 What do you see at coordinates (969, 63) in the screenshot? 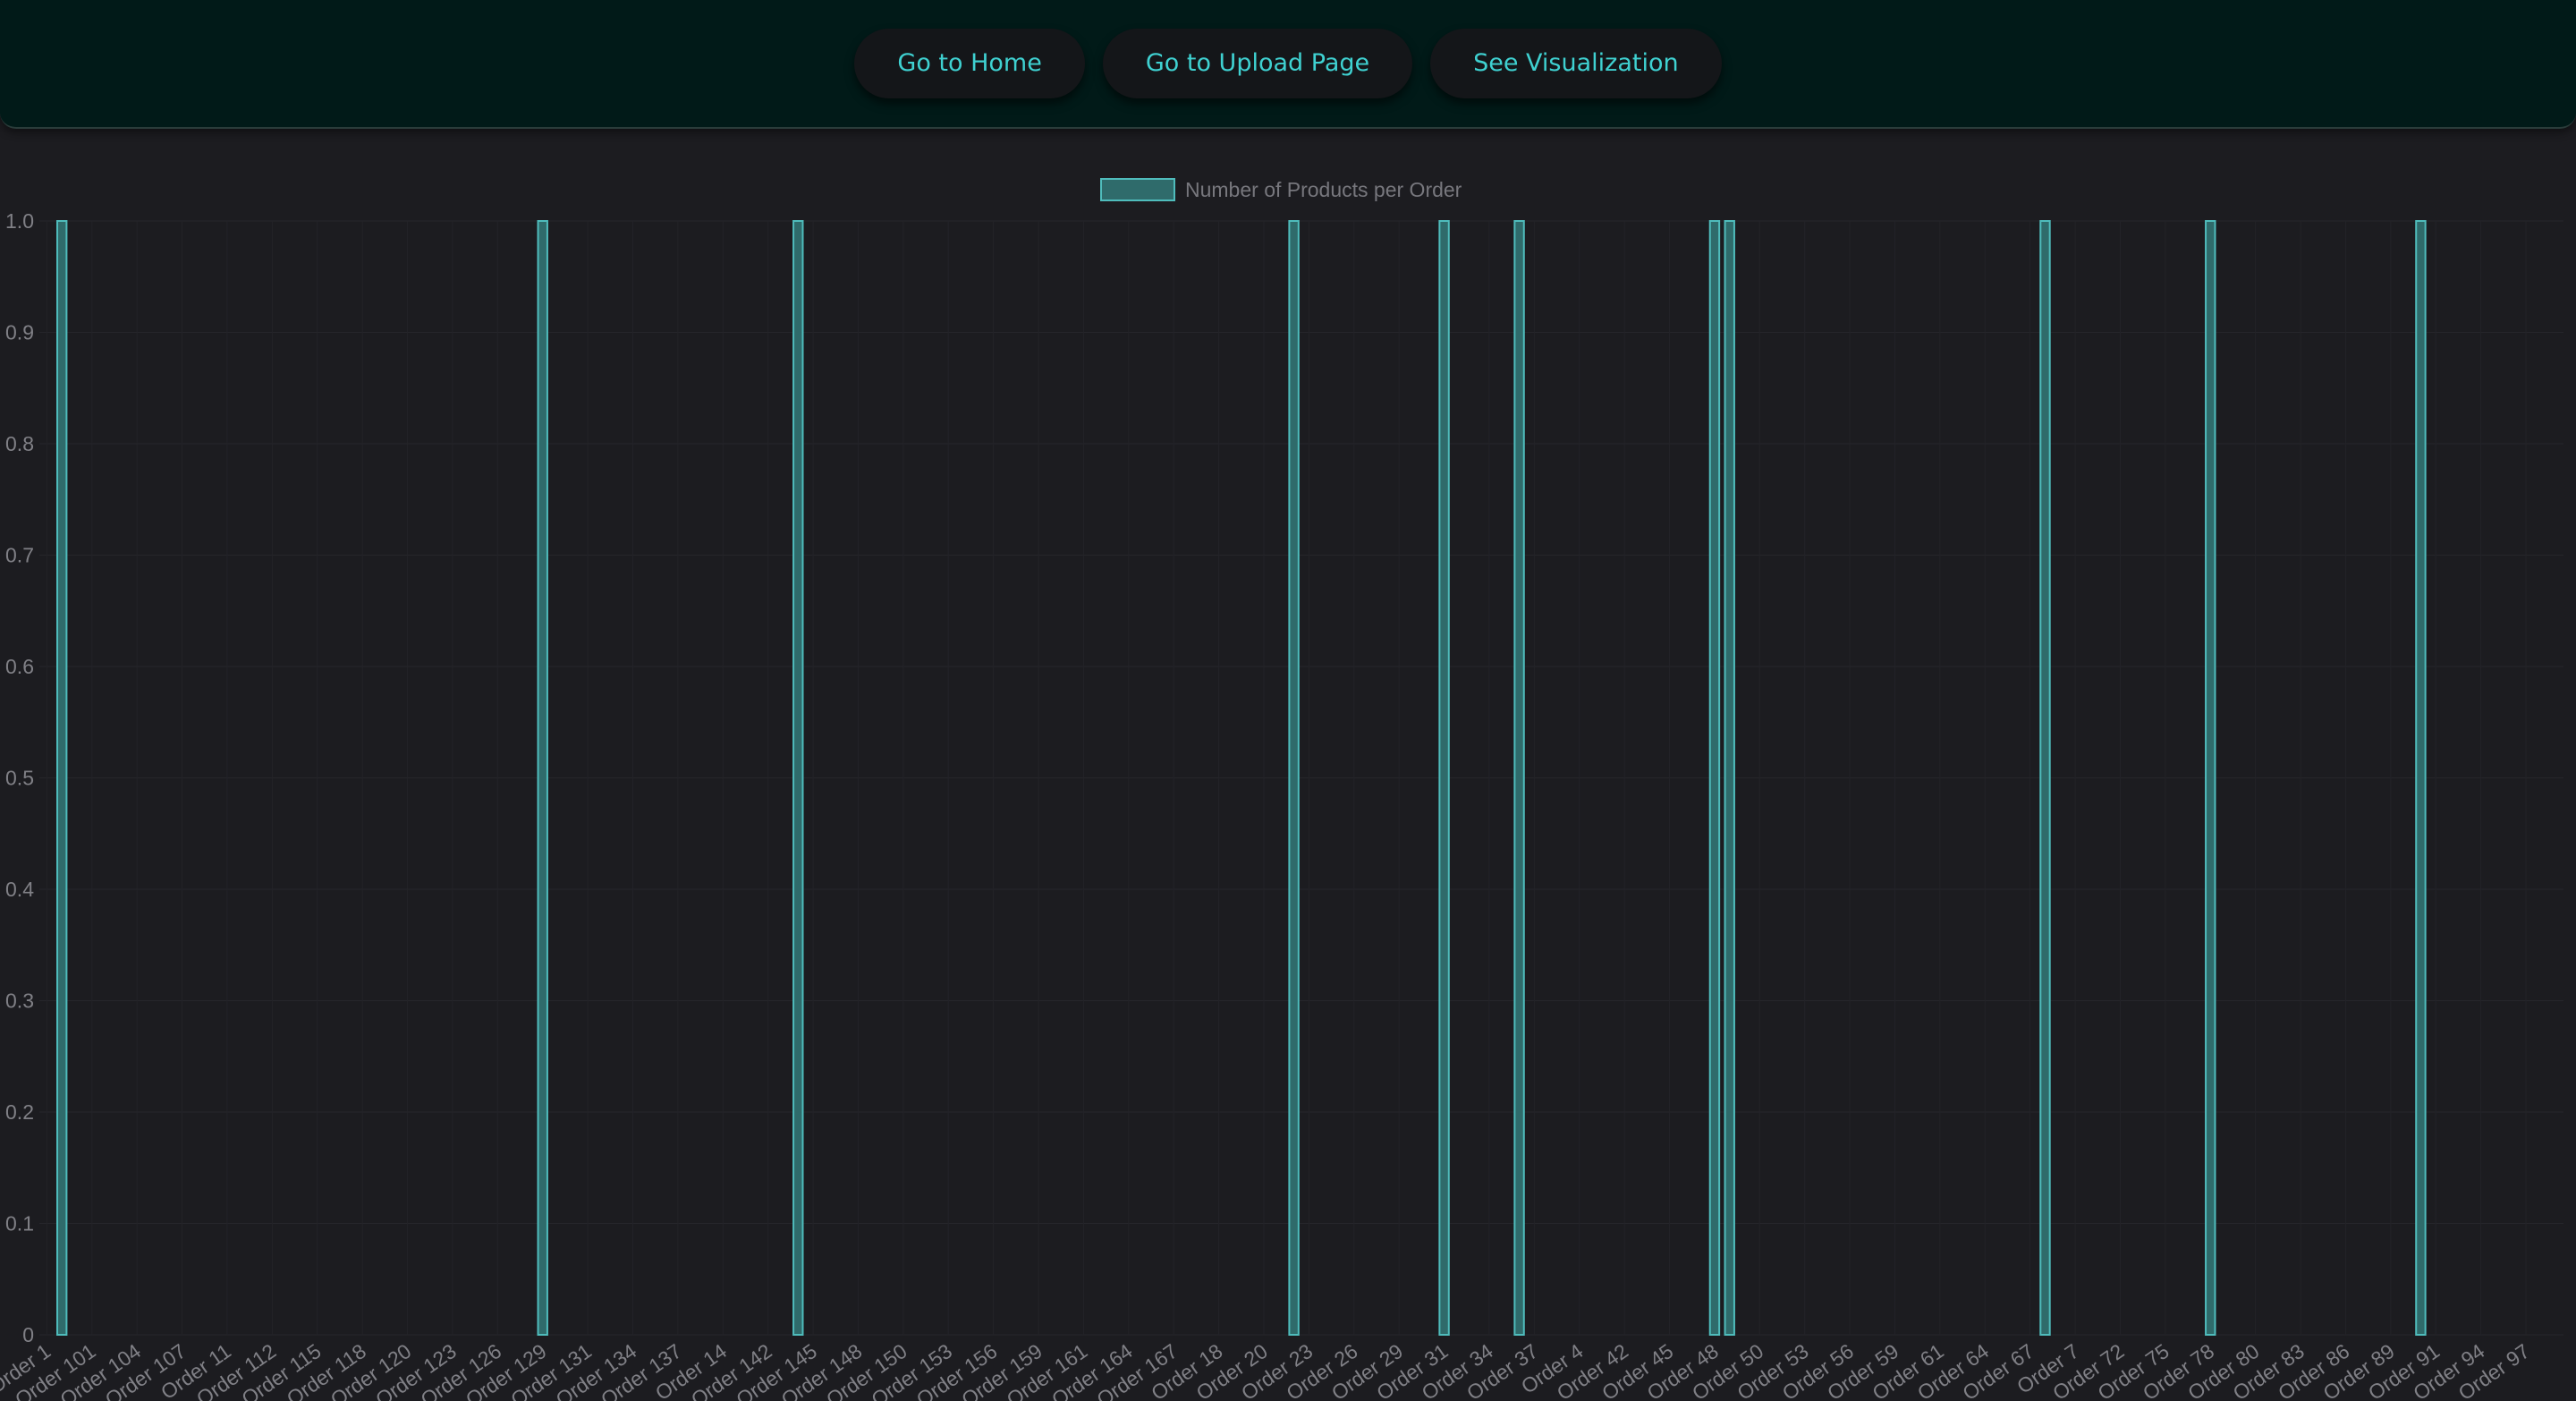
I see `go-to-home-button: Go to Home` at bounding box center [969, 63].